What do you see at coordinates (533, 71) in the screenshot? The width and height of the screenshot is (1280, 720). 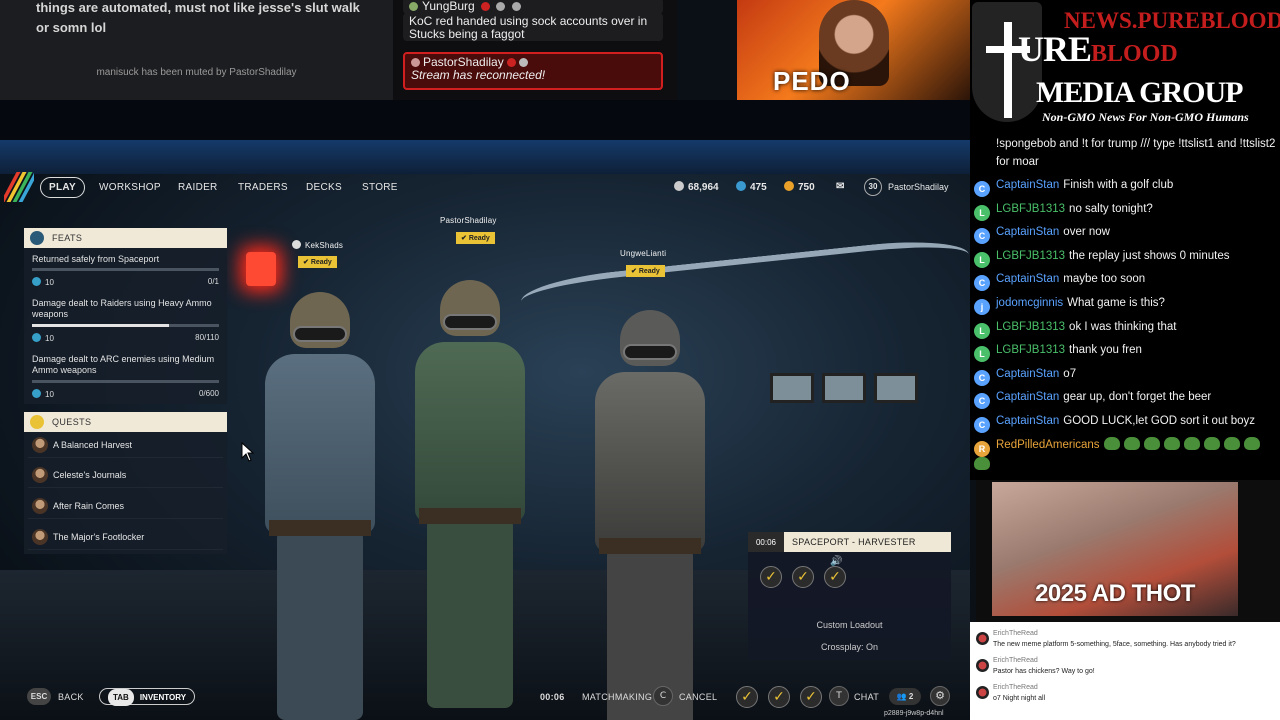 I see `reconnect-bubble: PastorShadilay Stream has reconnected!` at bounding box center [533, 71].